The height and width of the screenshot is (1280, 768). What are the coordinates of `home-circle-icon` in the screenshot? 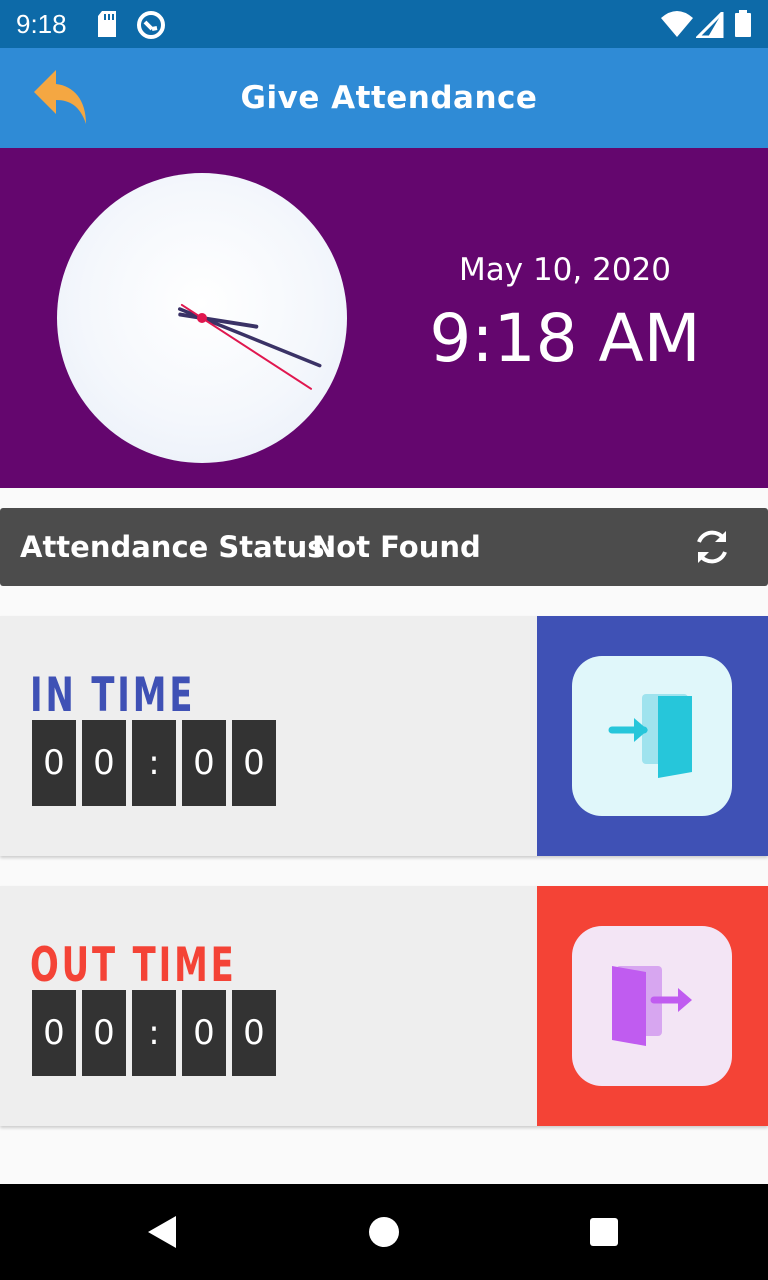 It's located at (384, 1232).